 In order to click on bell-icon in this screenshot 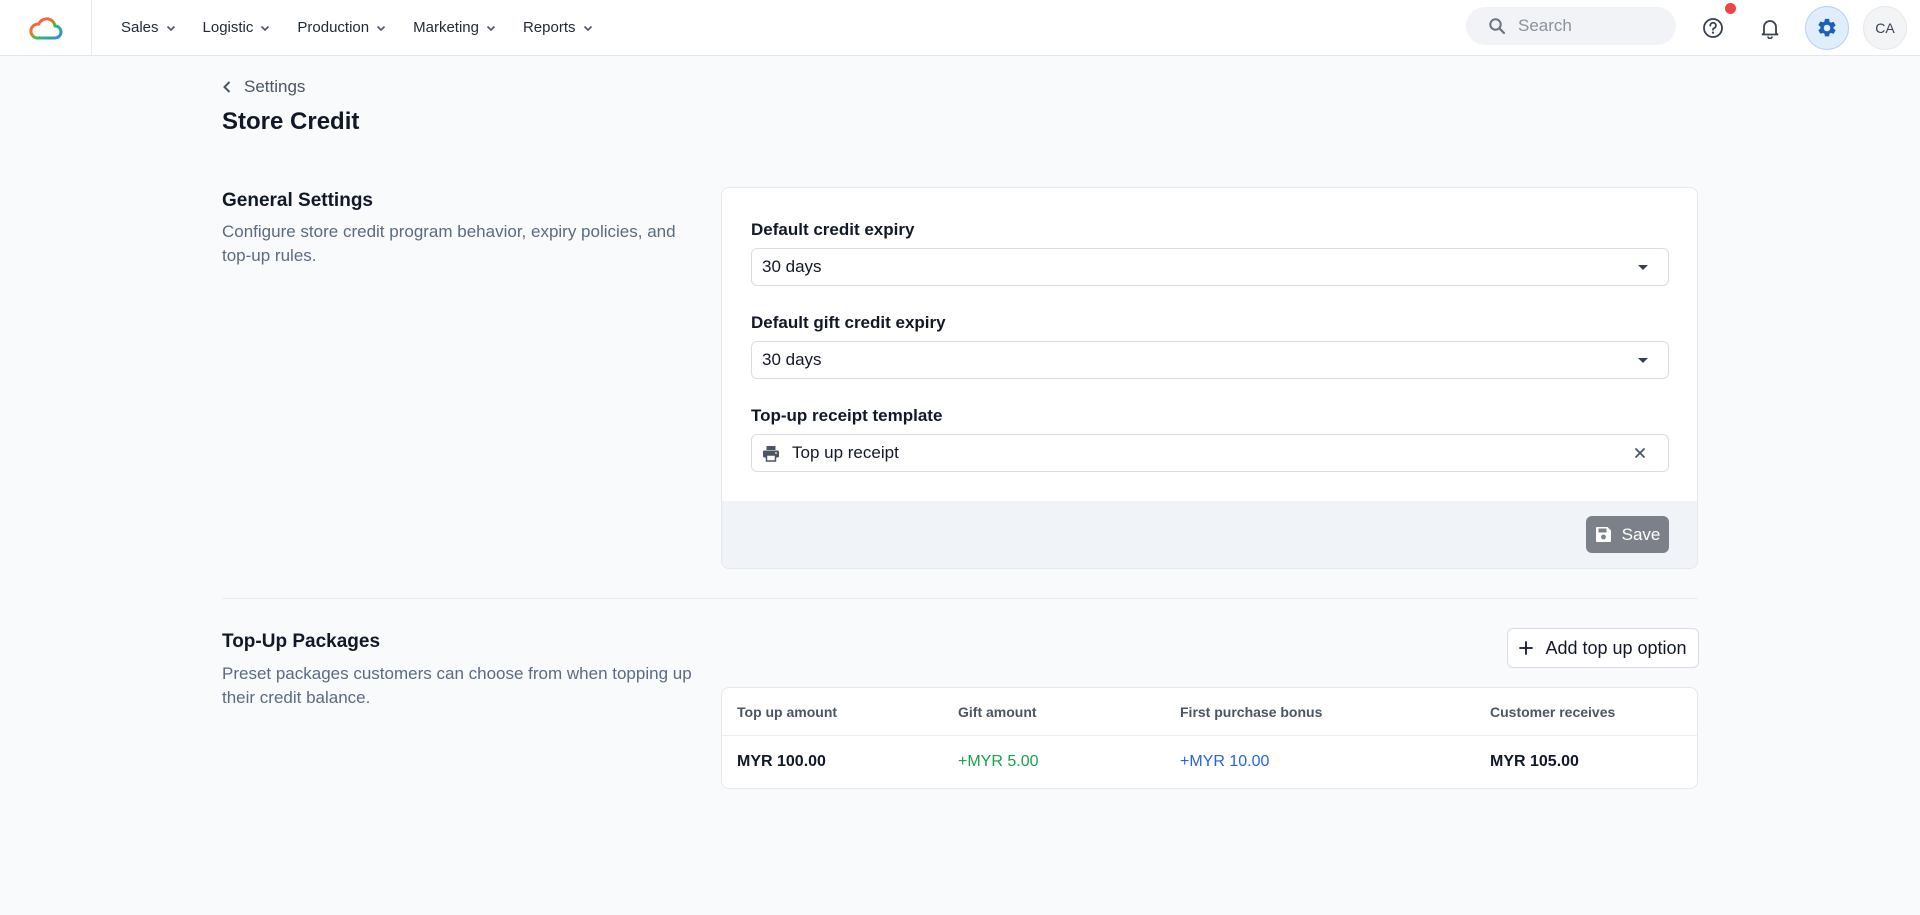, I will do `click(1770, 29)`.